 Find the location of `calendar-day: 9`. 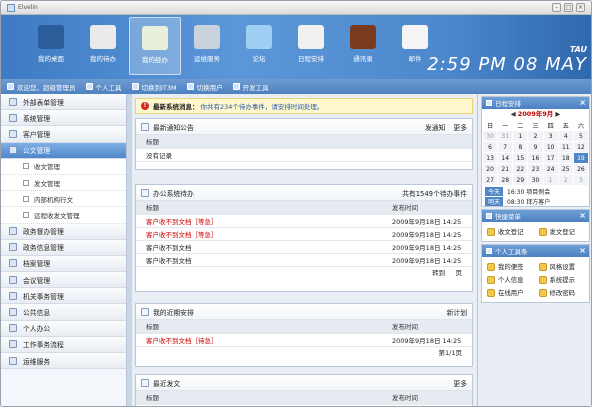

calendar-day: 9 is located at coordinates (535, 147).